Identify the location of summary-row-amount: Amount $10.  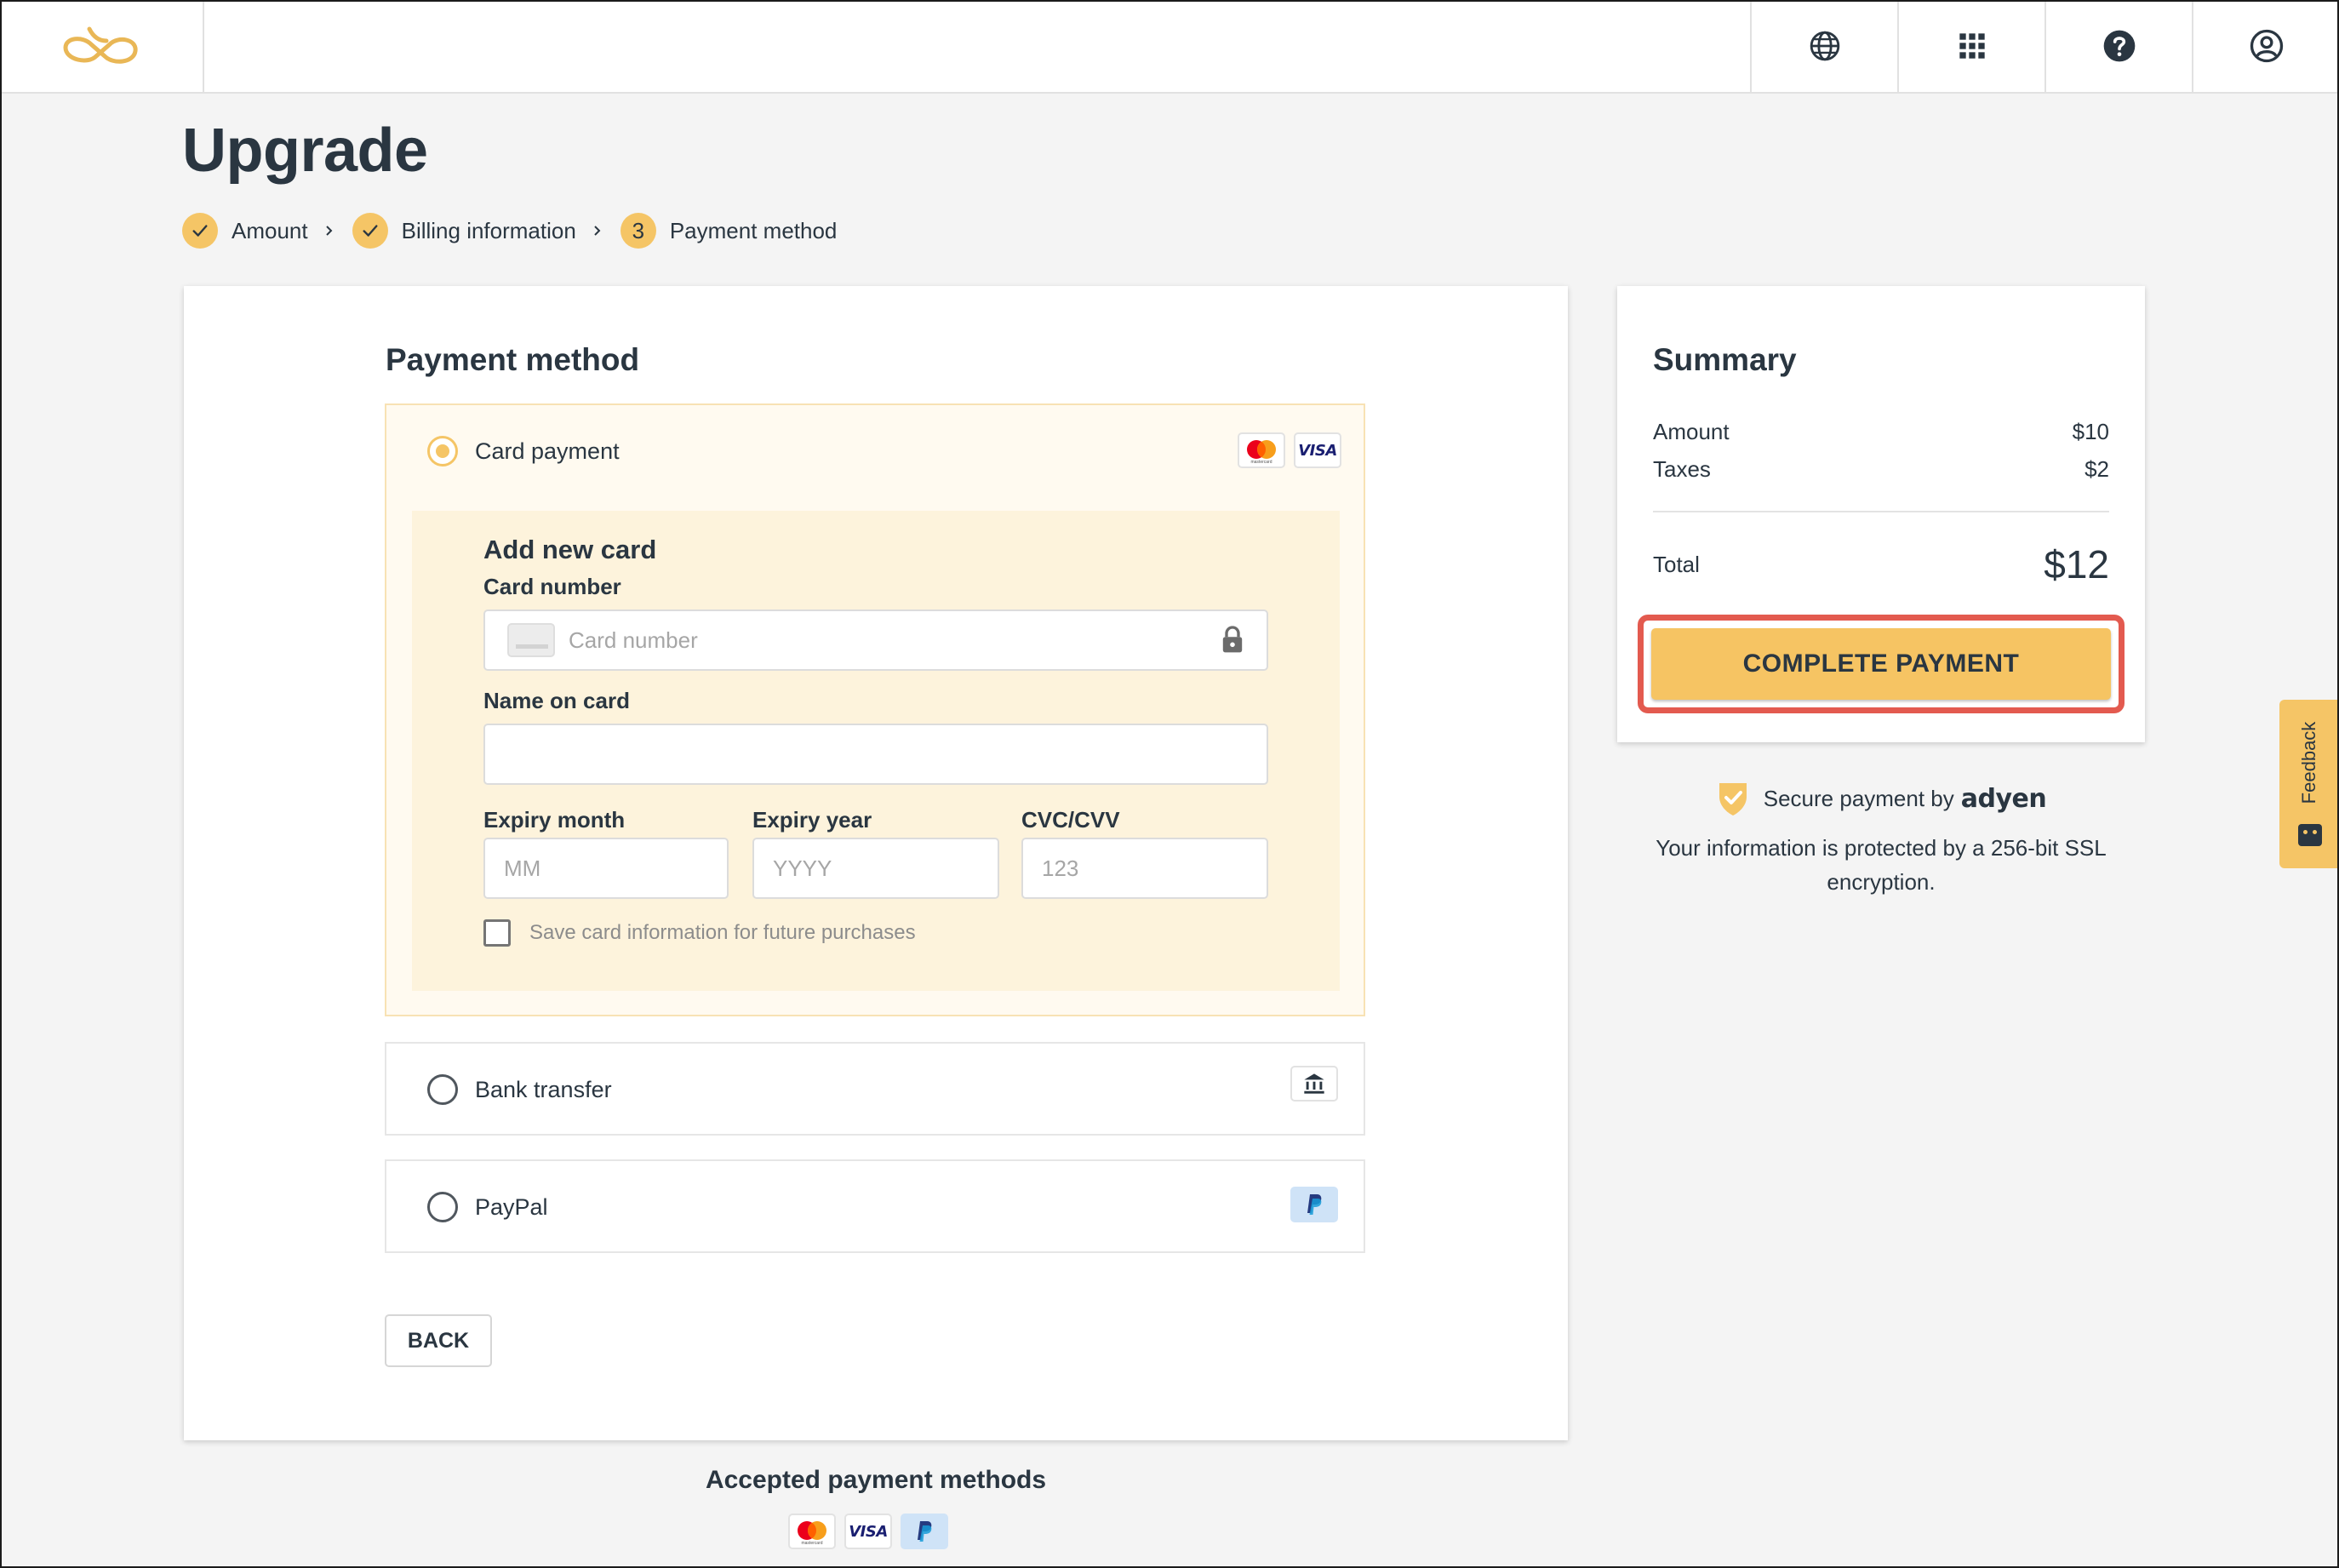
(1881, 432).